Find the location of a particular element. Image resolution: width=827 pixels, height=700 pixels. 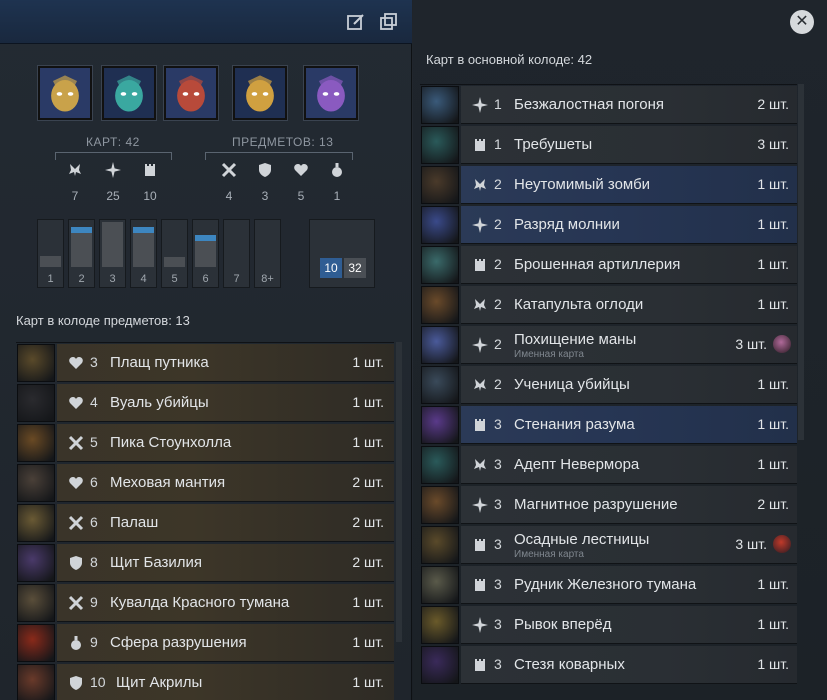

list-item: 3 Осадные лестницы Именная карта 3 шт. is located at coordinates (608, 544).